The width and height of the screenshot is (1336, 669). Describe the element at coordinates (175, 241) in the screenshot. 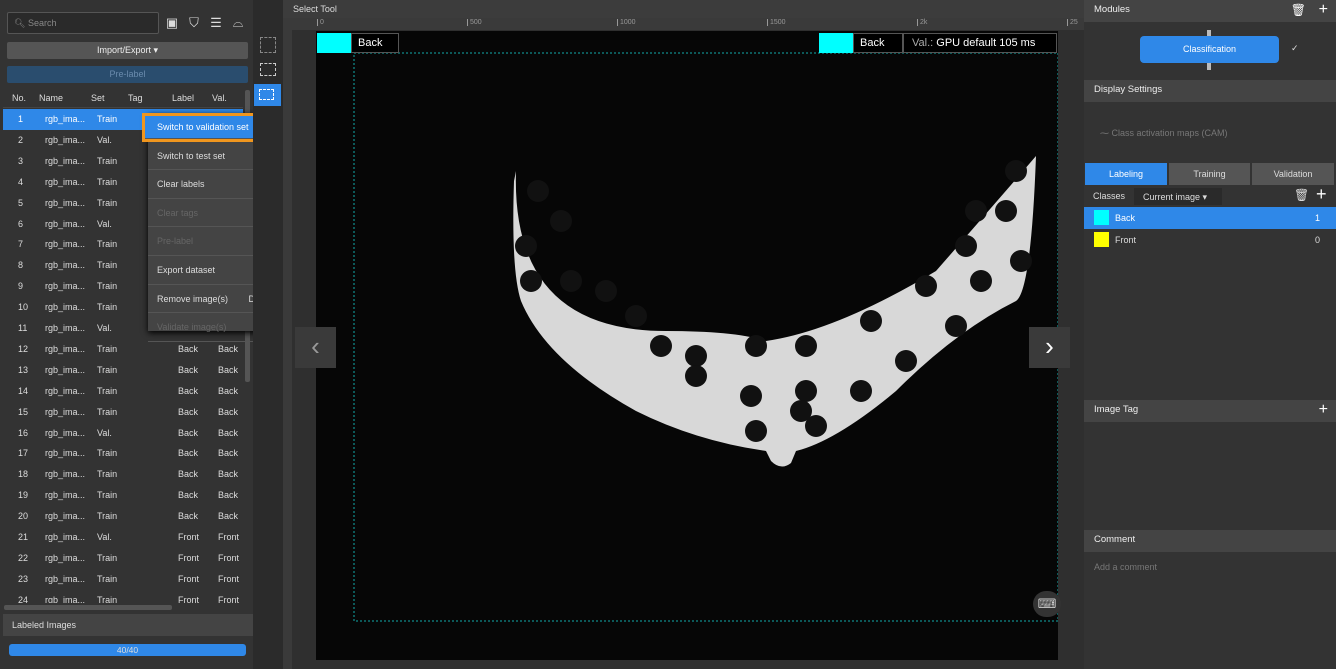

I see `menu-item-label: Pre-label` at that location.